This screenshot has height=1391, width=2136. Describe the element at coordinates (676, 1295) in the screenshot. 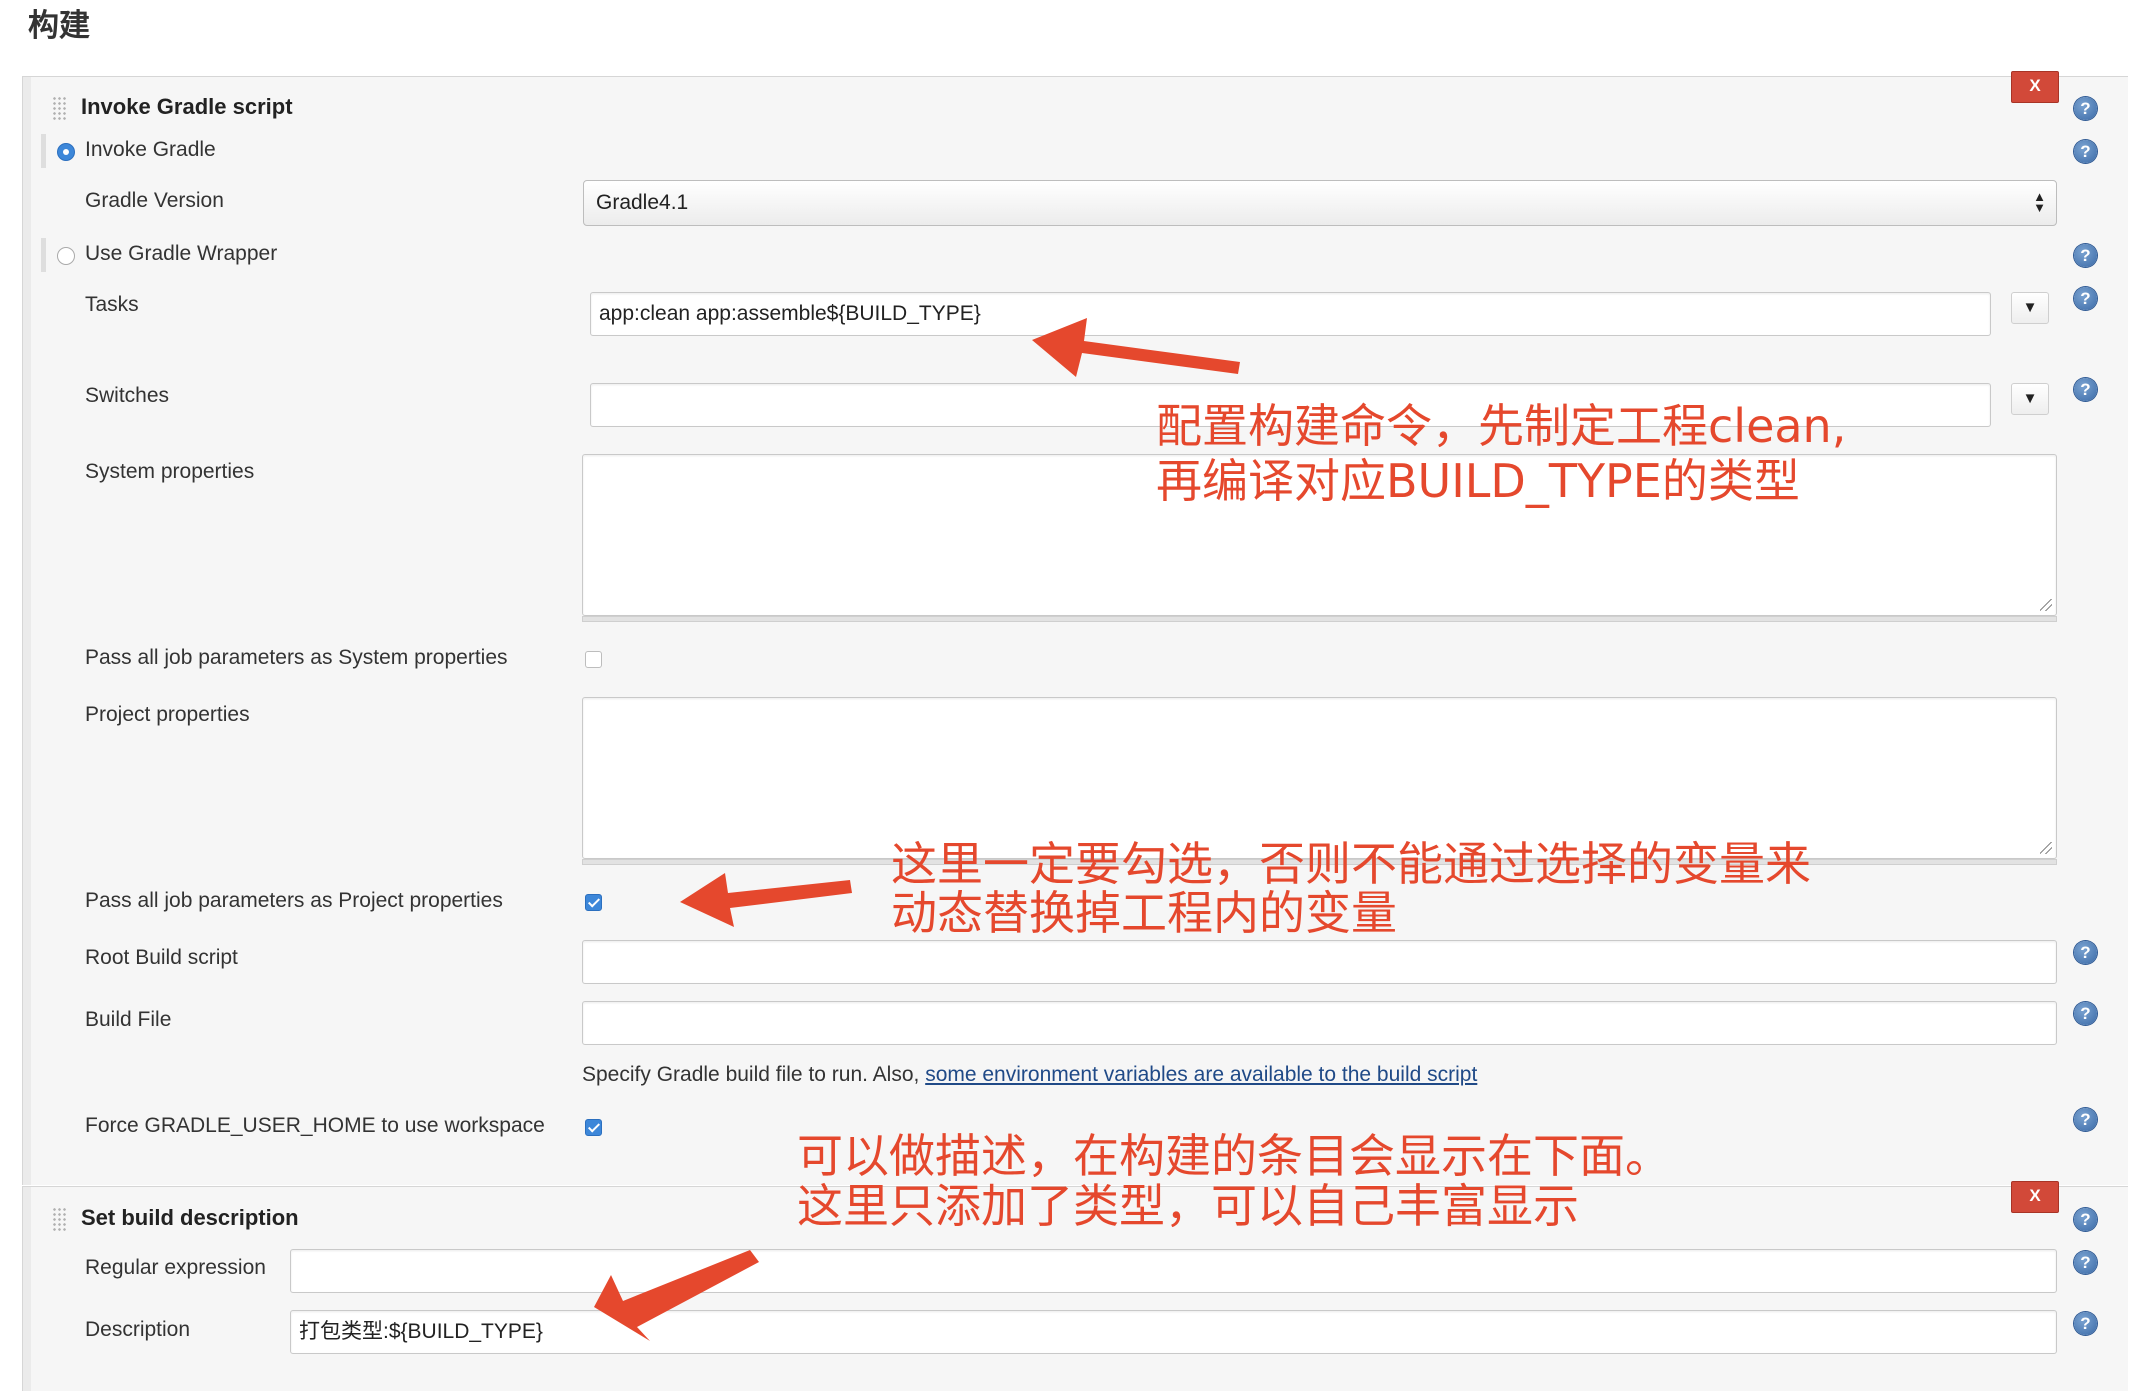

I see `description-annotation-arrow` at that location.